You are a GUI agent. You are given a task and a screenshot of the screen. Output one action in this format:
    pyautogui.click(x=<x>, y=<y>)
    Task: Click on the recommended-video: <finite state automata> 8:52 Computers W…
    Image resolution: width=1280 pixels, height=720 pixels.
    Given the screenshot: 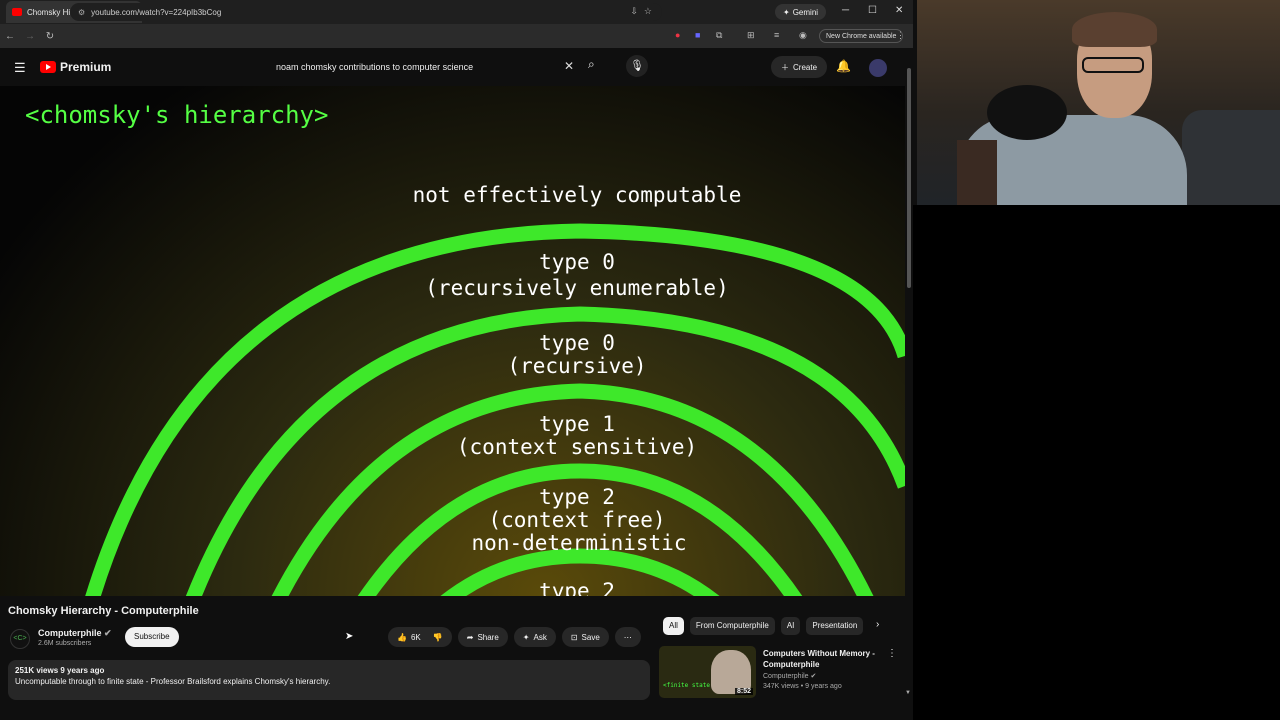 What is the action you would take?
    pyautogui.click(x=782, y=673)
    